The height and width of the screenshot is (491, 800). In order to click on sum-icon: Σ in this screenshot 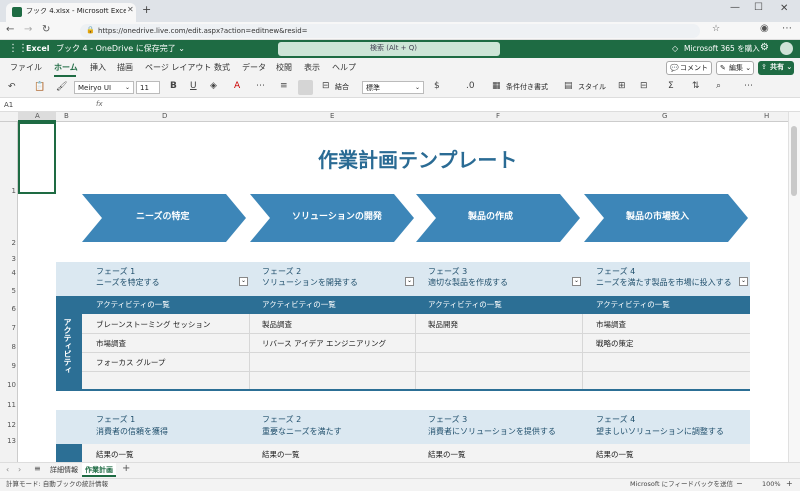, I will do `click(671, 86)`.